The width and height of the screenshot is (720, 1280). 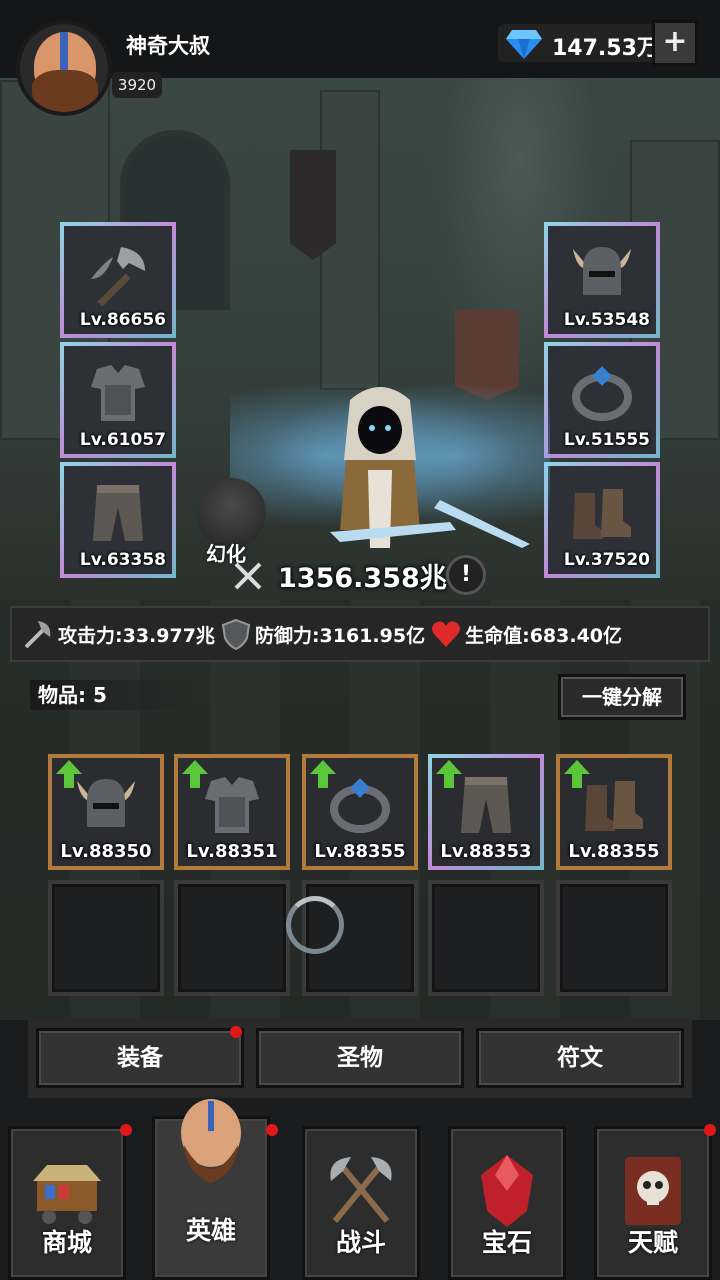 What do you see at coordinates (602, 393) in the screenshot?
I see `ring-icon` at bounding box center [602, 393].